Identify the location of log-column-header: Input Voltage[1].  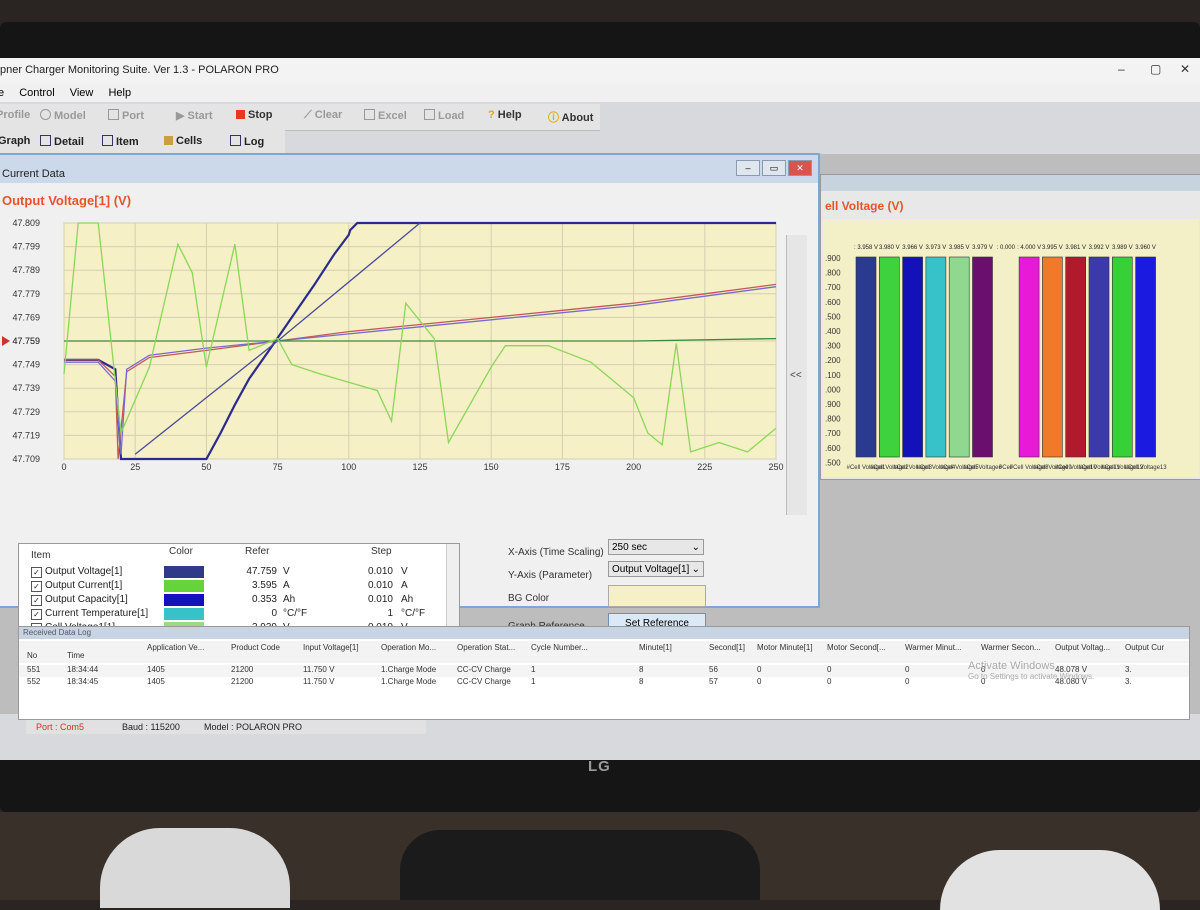
(331, 647).